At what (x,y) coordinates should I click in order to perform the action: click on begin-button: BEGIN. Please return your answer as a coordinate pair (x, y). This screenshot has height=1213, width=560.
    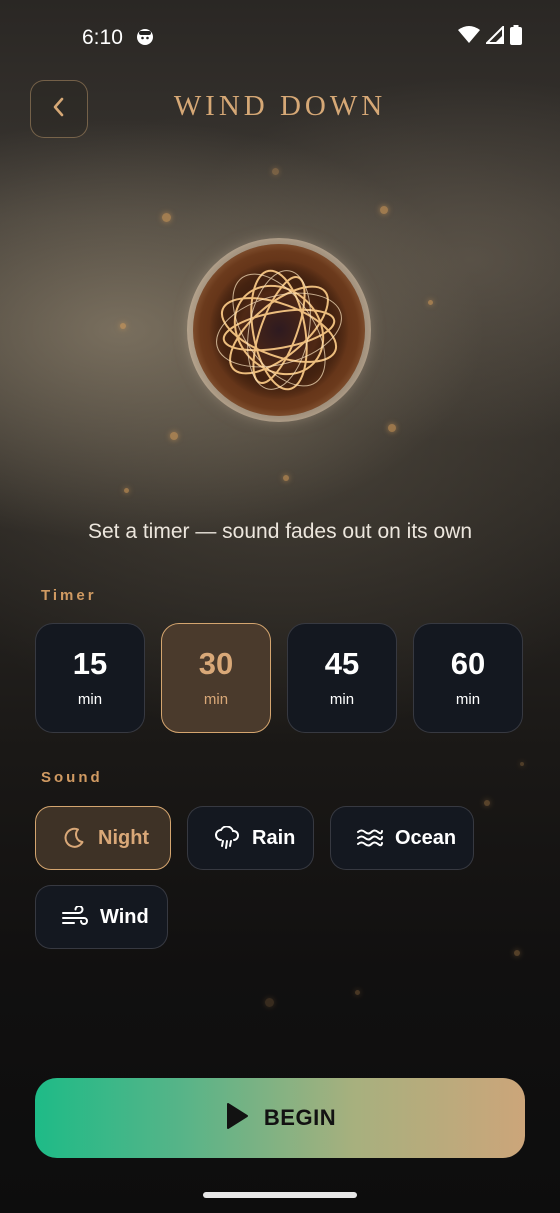
    Looking at the image, I should click on (280, 1118).